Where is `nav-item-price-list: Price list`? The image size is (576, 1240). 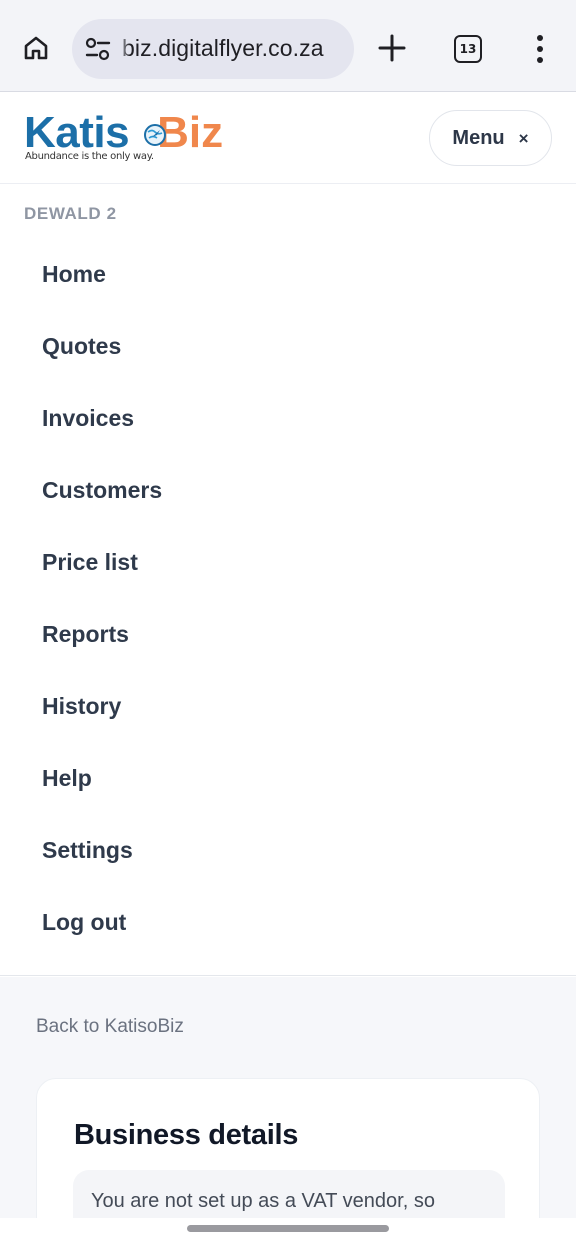
nav-item-price-list: Price list is located at coordinates (102, 562).